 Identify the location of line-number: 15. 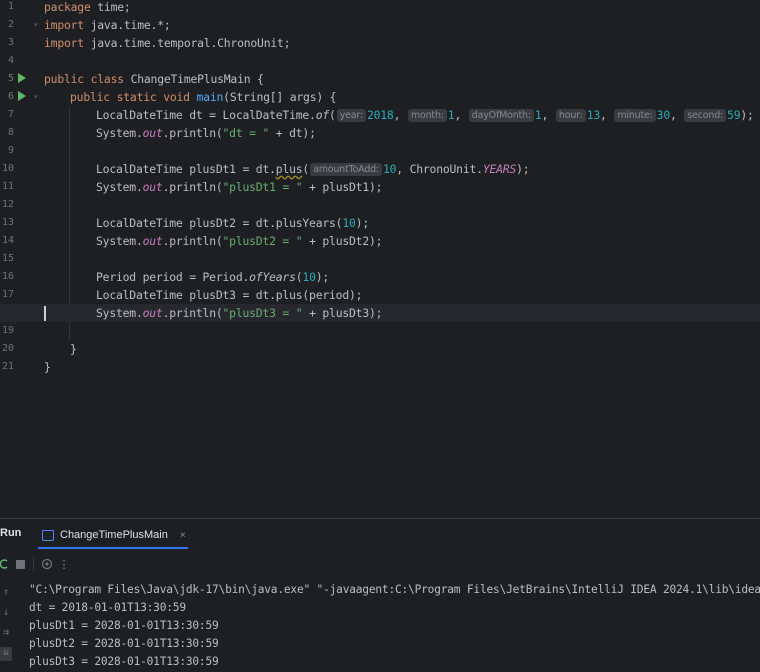
(7, 258).